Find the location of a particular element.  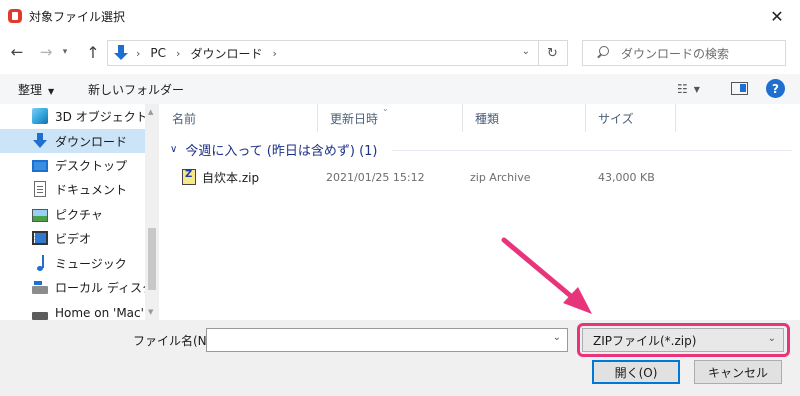

sidebar-item-network-home: Home on 'Mac' ( is located at coordinates (72, 310).